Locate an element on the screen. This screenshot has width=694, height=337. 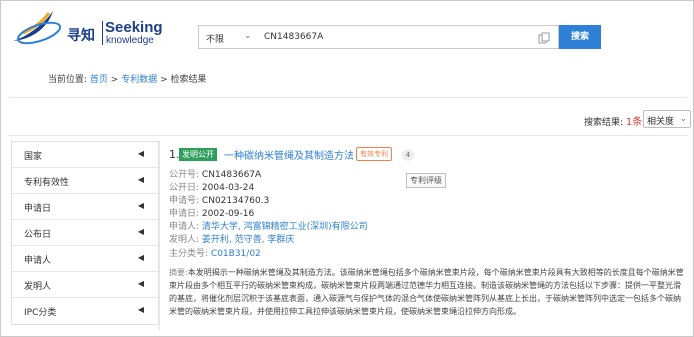
field-main-class: 主分类号: C01B31/02 is located at coordinates (215, 252).